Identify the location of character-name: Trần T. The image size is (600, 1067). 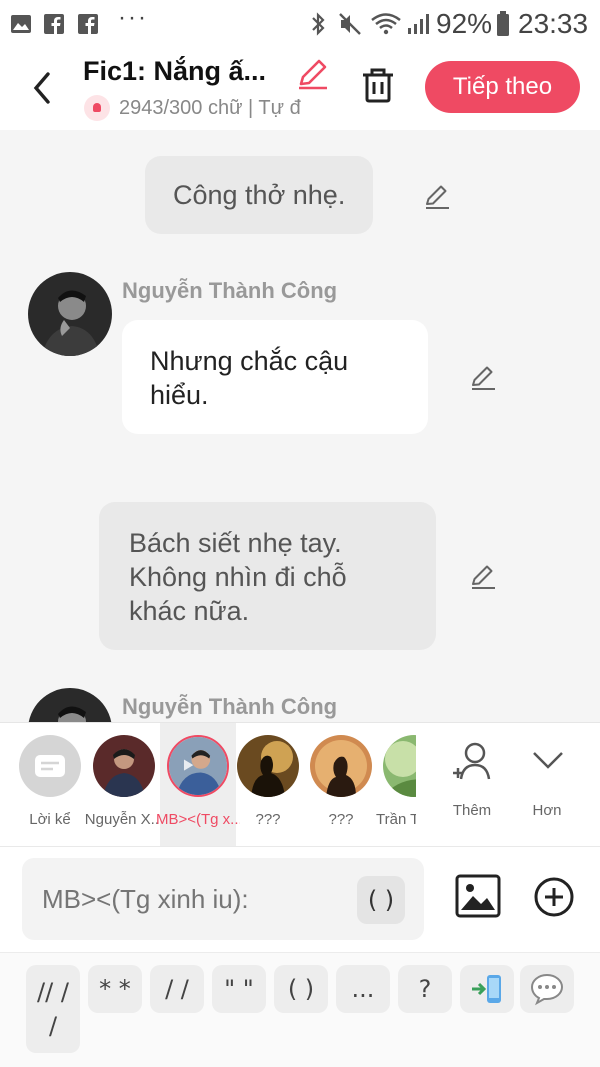
(396, 819).